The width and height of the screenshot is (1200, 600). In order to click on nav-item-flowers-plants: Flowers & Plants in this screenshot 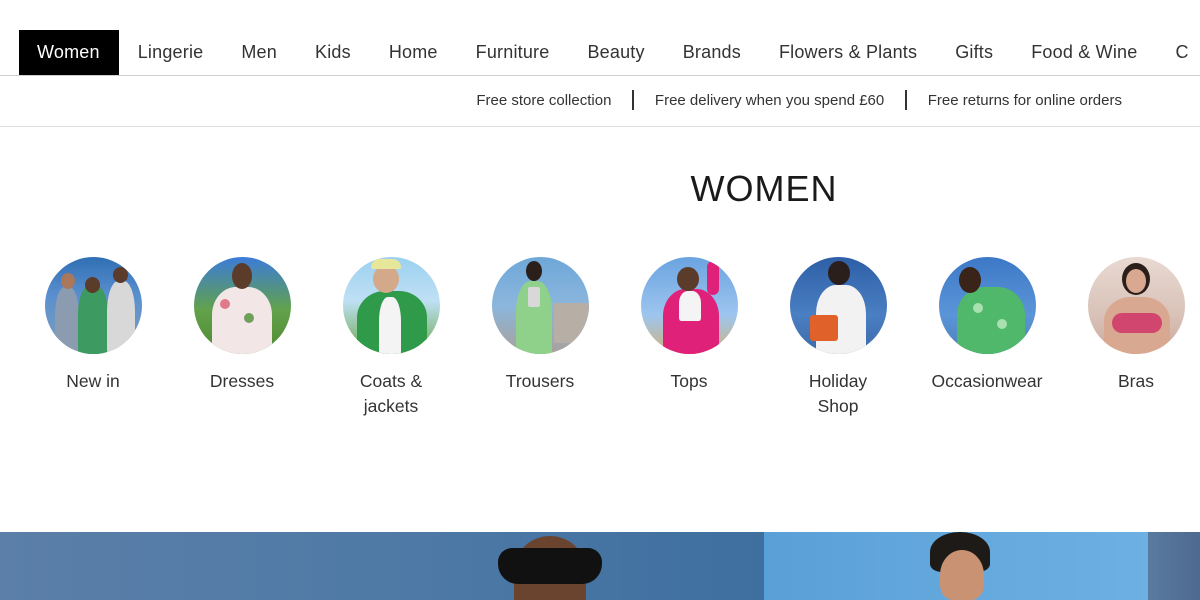, I will do `click(848, 52)`.